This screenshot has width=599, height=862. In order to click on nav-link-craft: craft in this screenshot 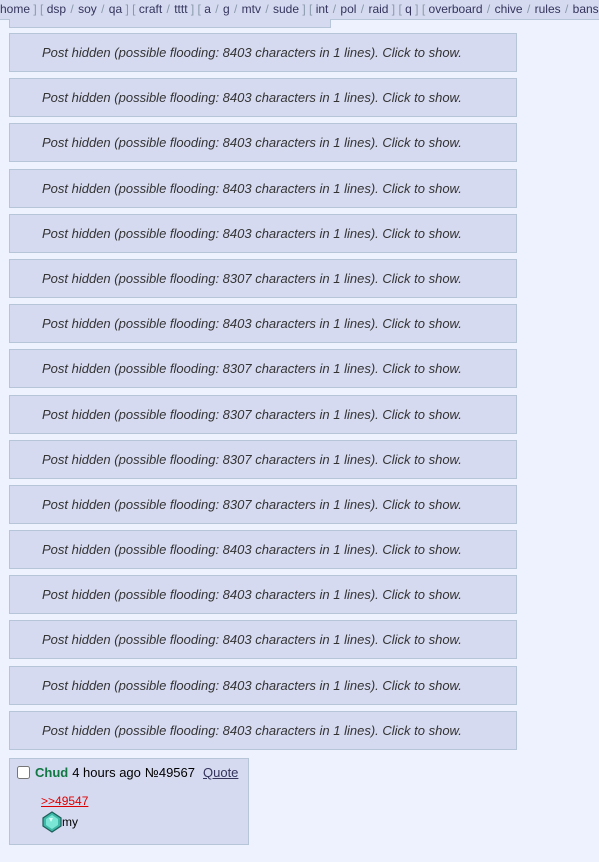, I will do `click(150, 9)`.